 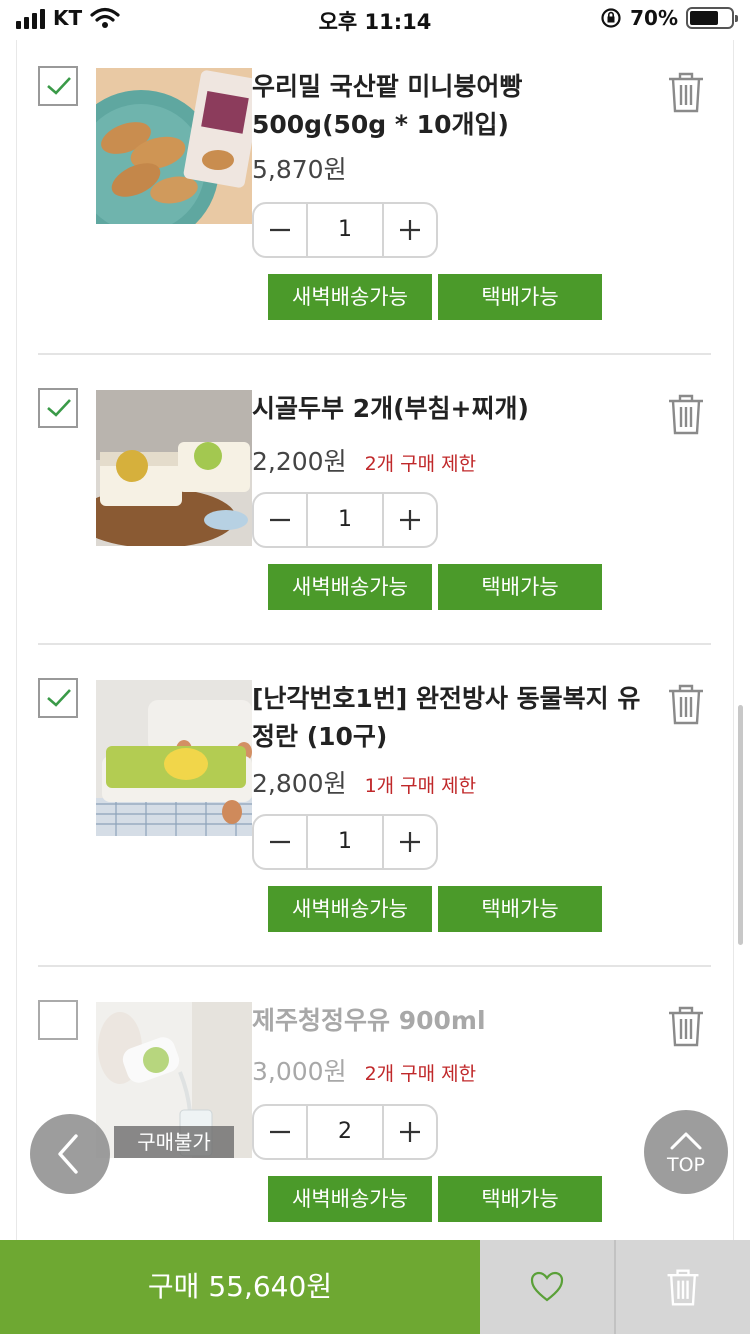 I want to click on product-name: [난각번호1번] 완전방사 동물복지 유정란 (10구), so click(x=451, y=718).